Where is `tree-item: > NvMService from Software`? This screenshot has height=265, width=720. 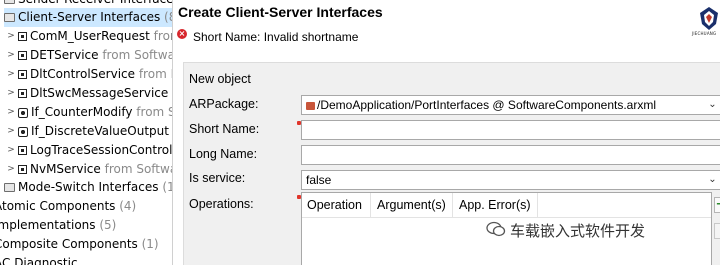
tree-item: > NvMService from Software is located at coordinates (90, 169).